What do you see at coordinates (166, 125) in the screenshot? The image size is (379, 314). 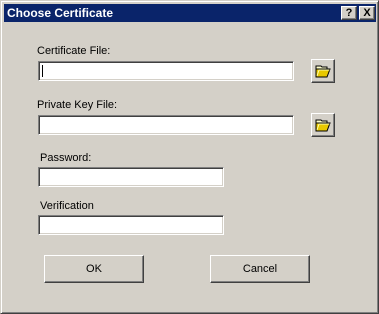 I see `private-key-file-field` at bounding box center [166, 125].